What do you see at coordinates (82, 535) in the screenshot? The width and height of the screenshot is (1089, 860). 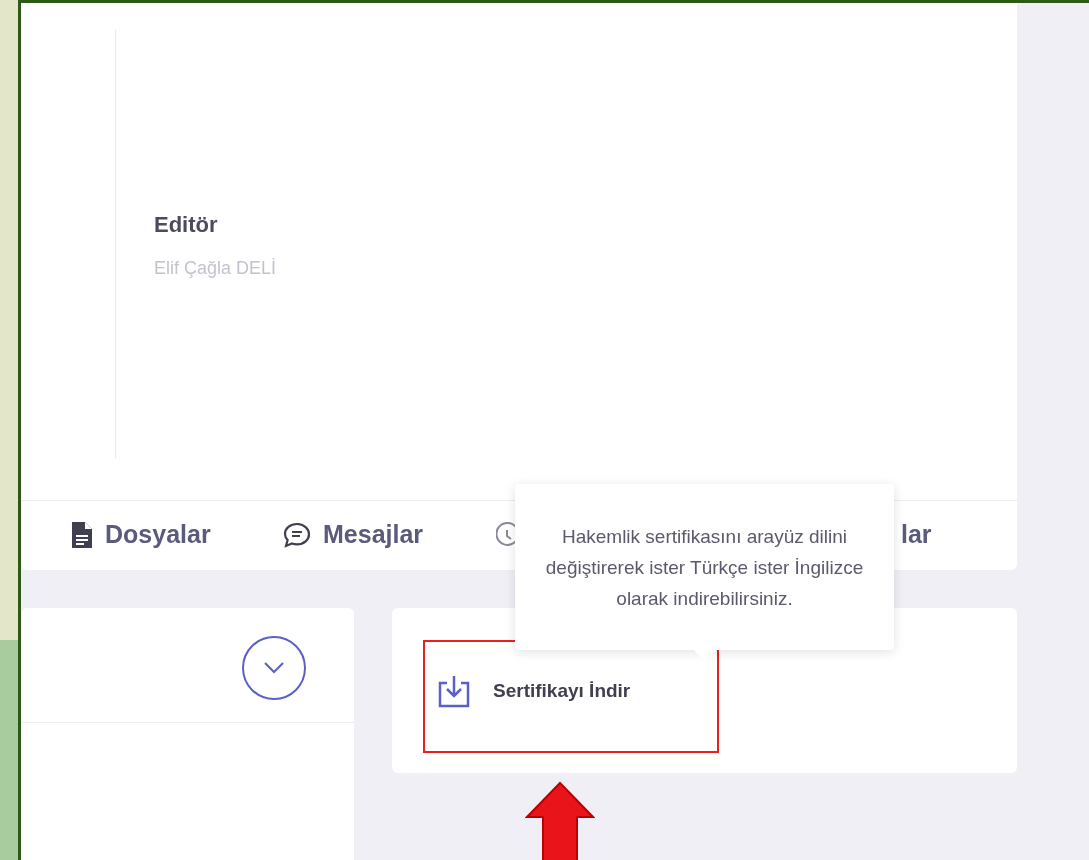 I see `document-icon` at bounding box center [82, 535].